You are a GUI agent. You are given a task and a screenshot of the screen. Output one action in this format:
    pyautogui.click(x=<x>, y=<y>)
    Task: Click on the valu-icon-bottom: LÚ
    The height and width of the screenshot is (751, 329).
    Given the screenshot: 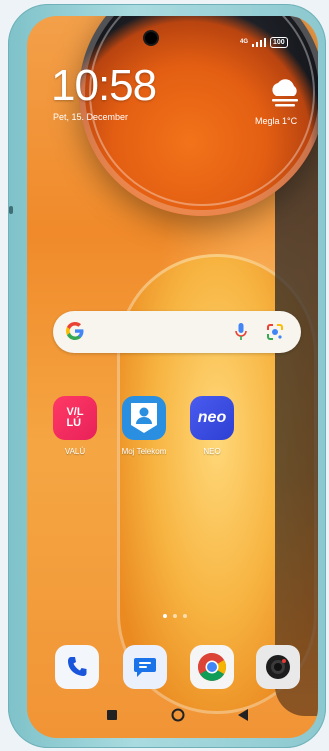 What is the action you would take?
    pyautogui.click(x=74, y=423)
    